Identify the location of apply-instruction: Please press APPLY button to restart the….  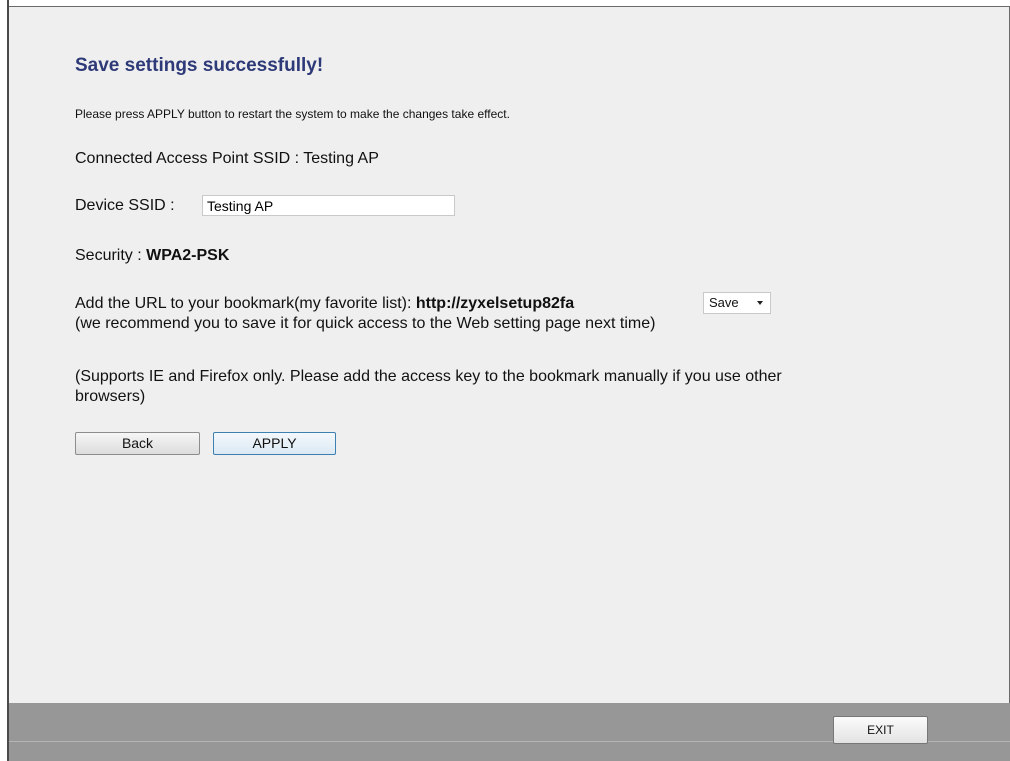
(292, 114).